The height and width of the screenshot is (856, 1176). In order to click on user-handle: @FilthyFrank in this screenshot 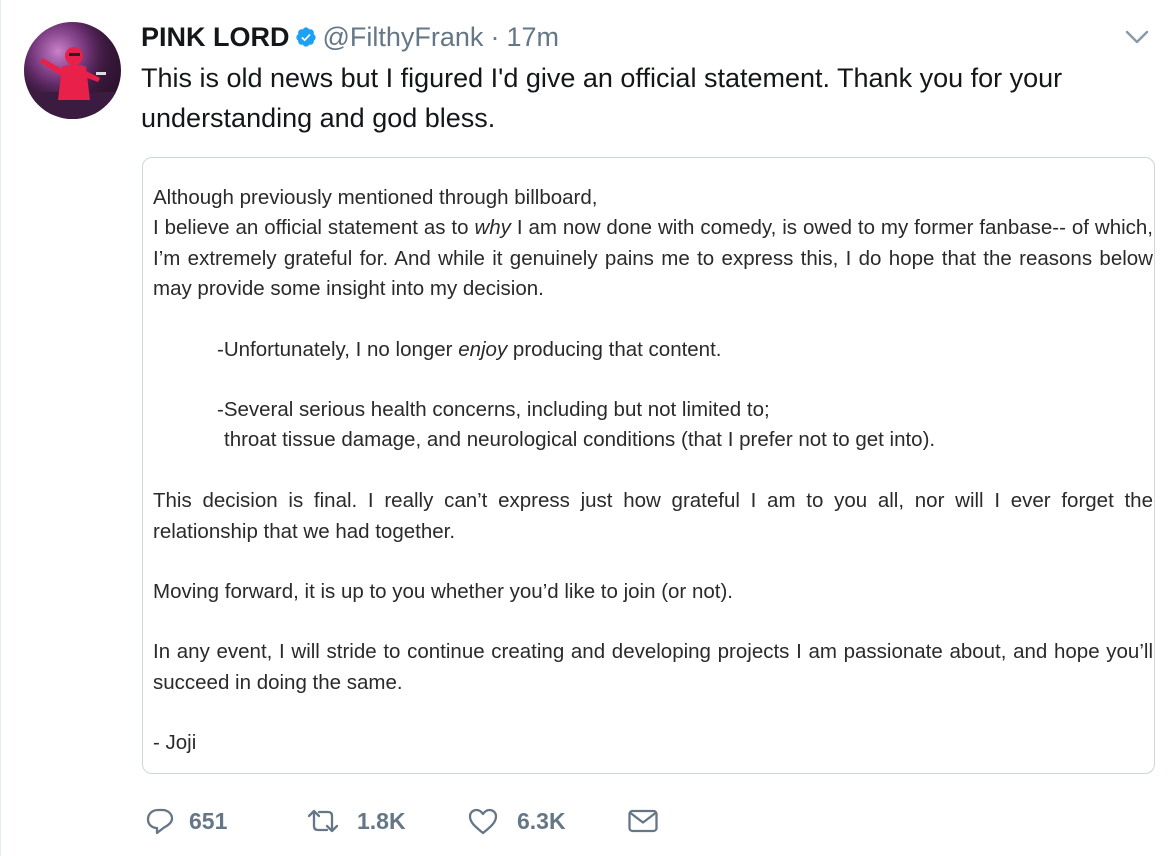, I will do `click(403, 37)`.